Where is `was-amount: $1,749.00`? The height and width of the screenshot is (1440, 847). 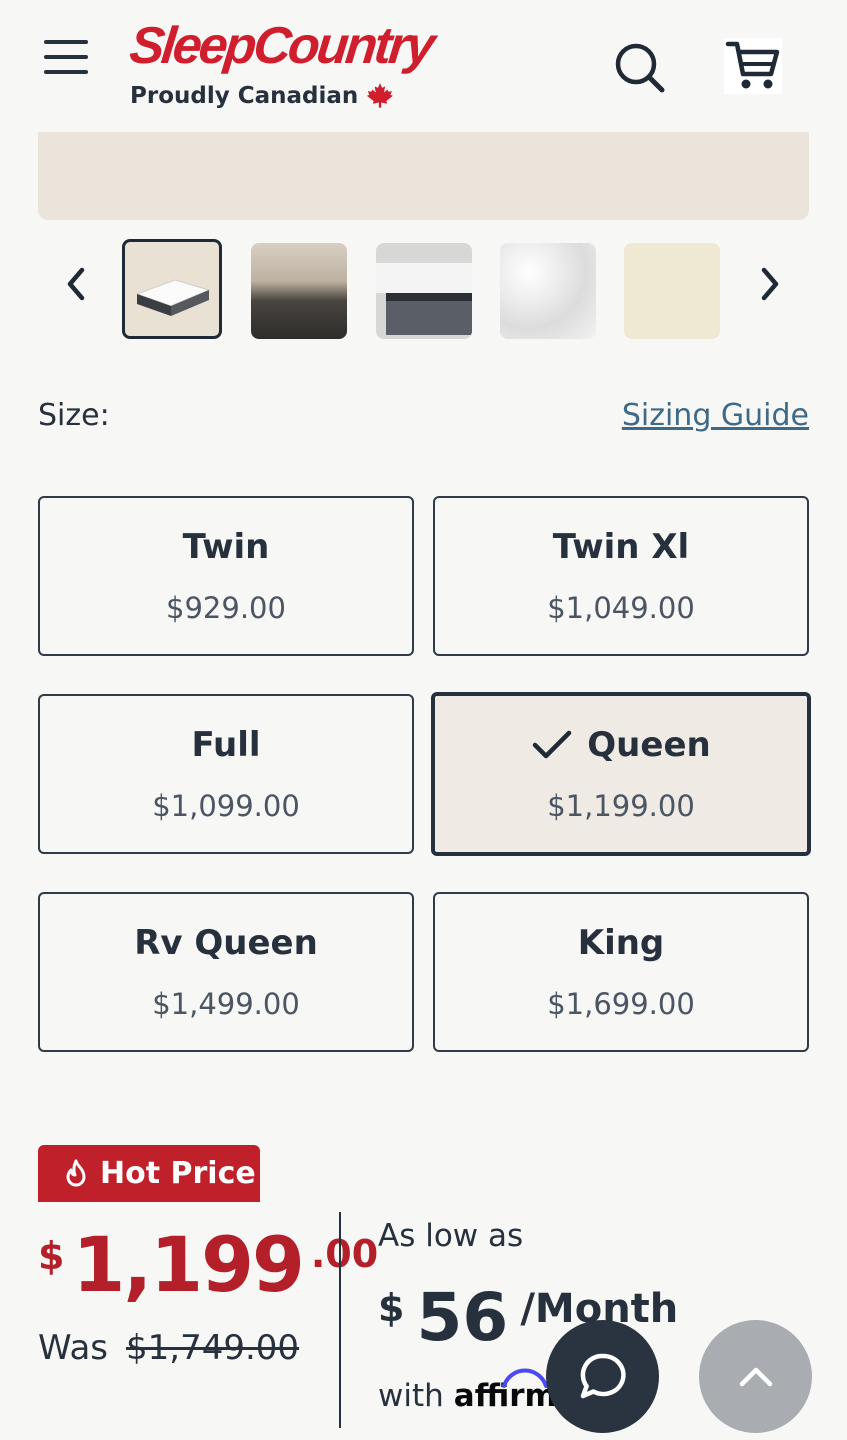
was-amount: $1,749.00 is located at coordinates (213, 1348).